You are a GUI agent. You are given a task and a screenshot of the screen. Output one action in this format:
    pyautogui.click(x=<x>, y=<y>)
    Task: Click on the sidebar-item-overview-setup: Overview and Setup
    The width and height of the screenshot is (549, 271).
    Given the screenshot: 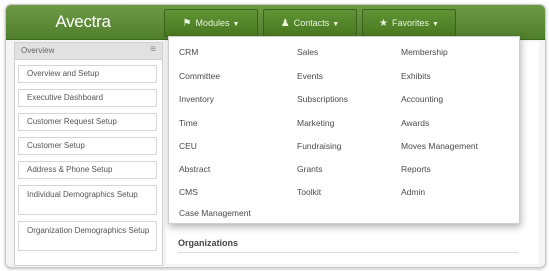 What is the action you would take?
    pyautogui.click(x=87, y=74)
    